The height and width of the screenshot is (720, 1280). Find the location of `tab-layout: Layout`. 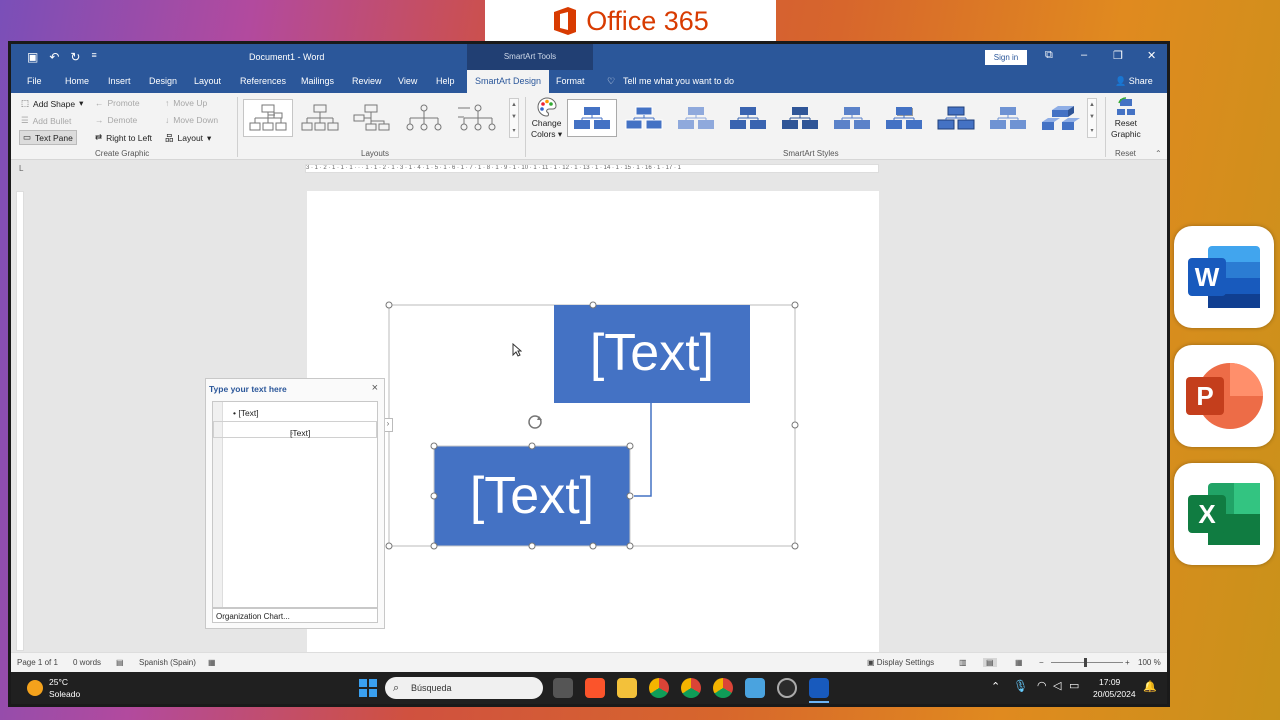

tab-layout: Layout is located at coordinates (207, 81).